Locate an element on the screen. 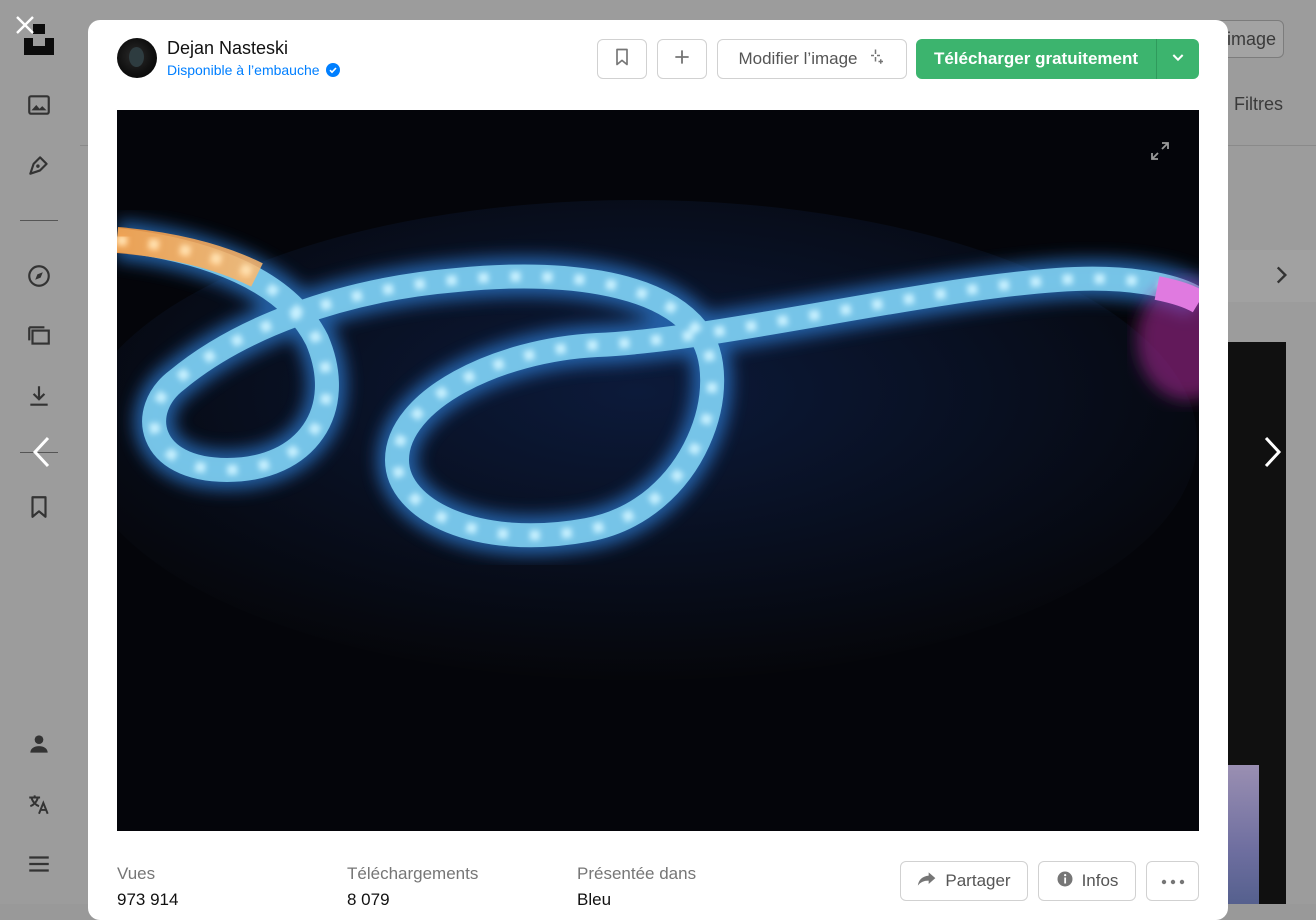 This screenshot has width=1316, height=920. compass-icon is located at coordinates (39, 276).